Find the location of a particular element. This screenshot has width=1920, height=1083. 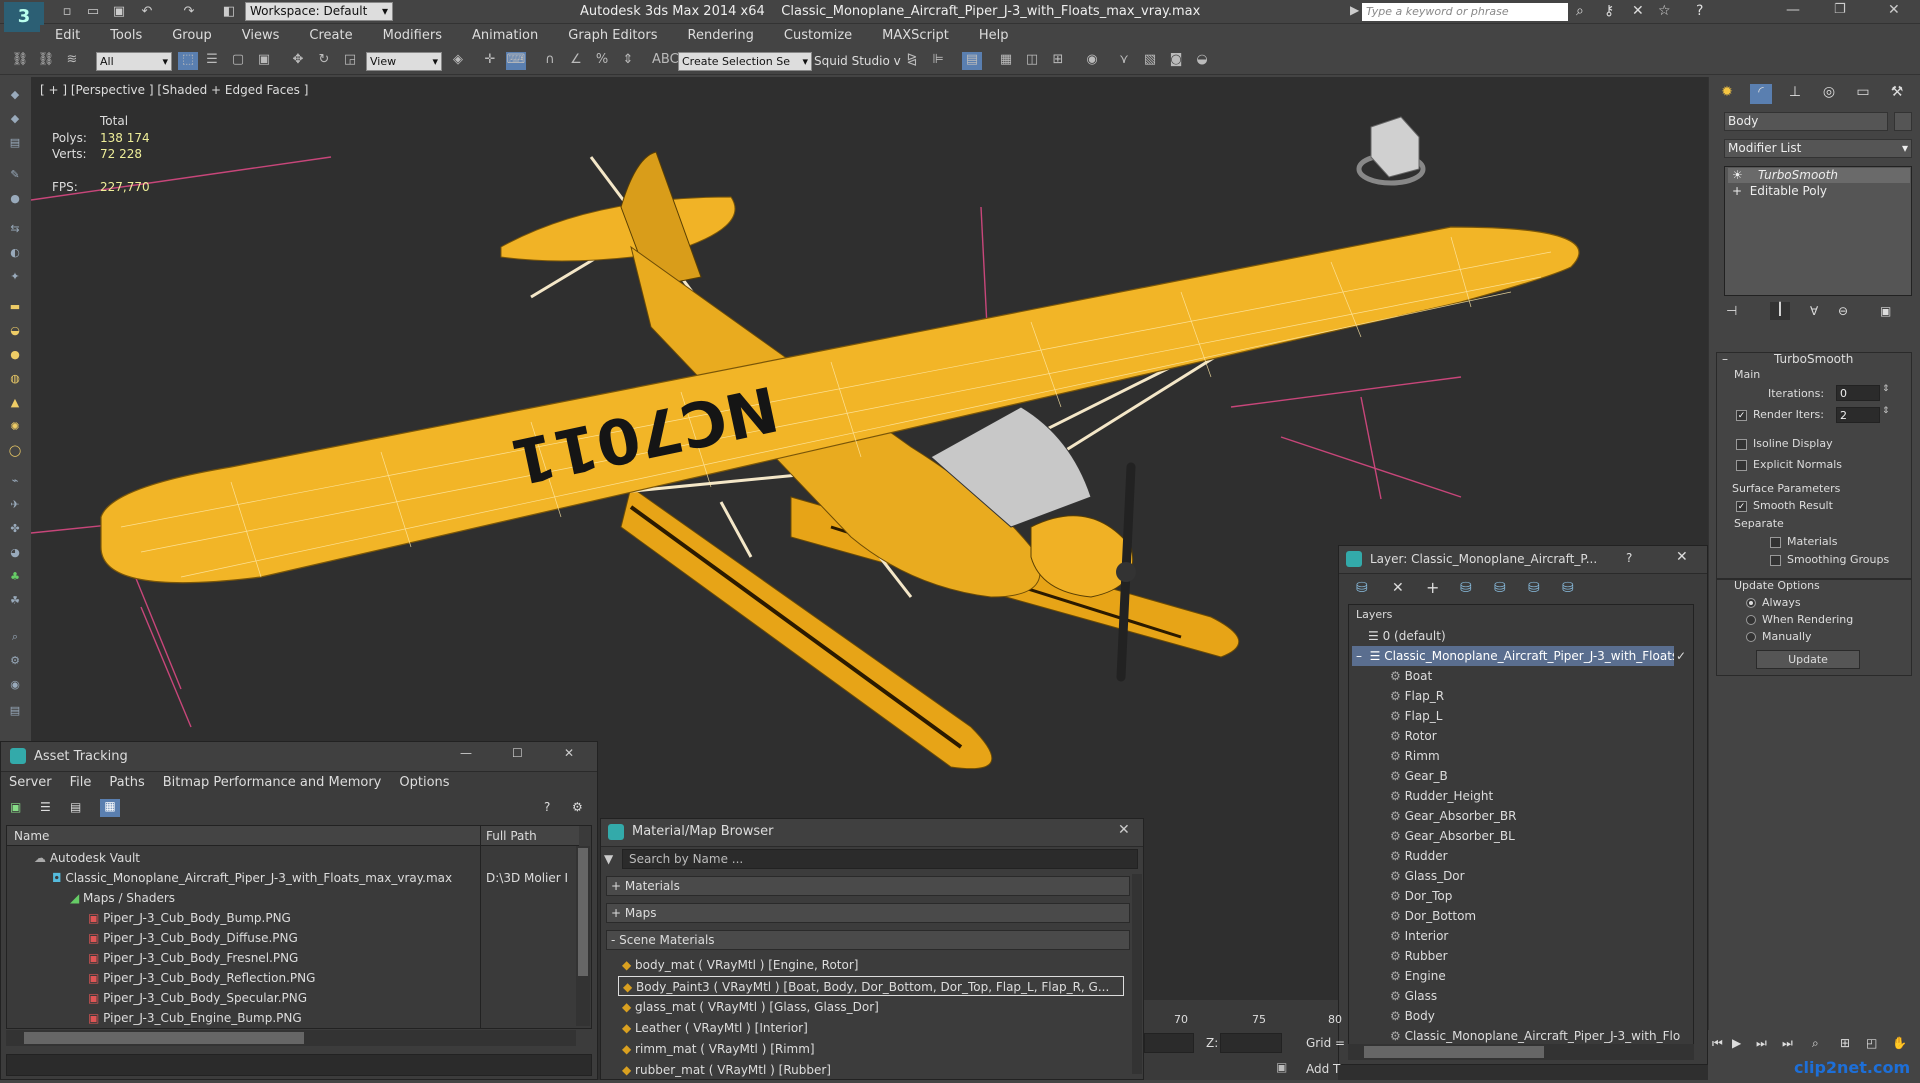

tool-icon: ◐ is located at coordinates (15, 254).